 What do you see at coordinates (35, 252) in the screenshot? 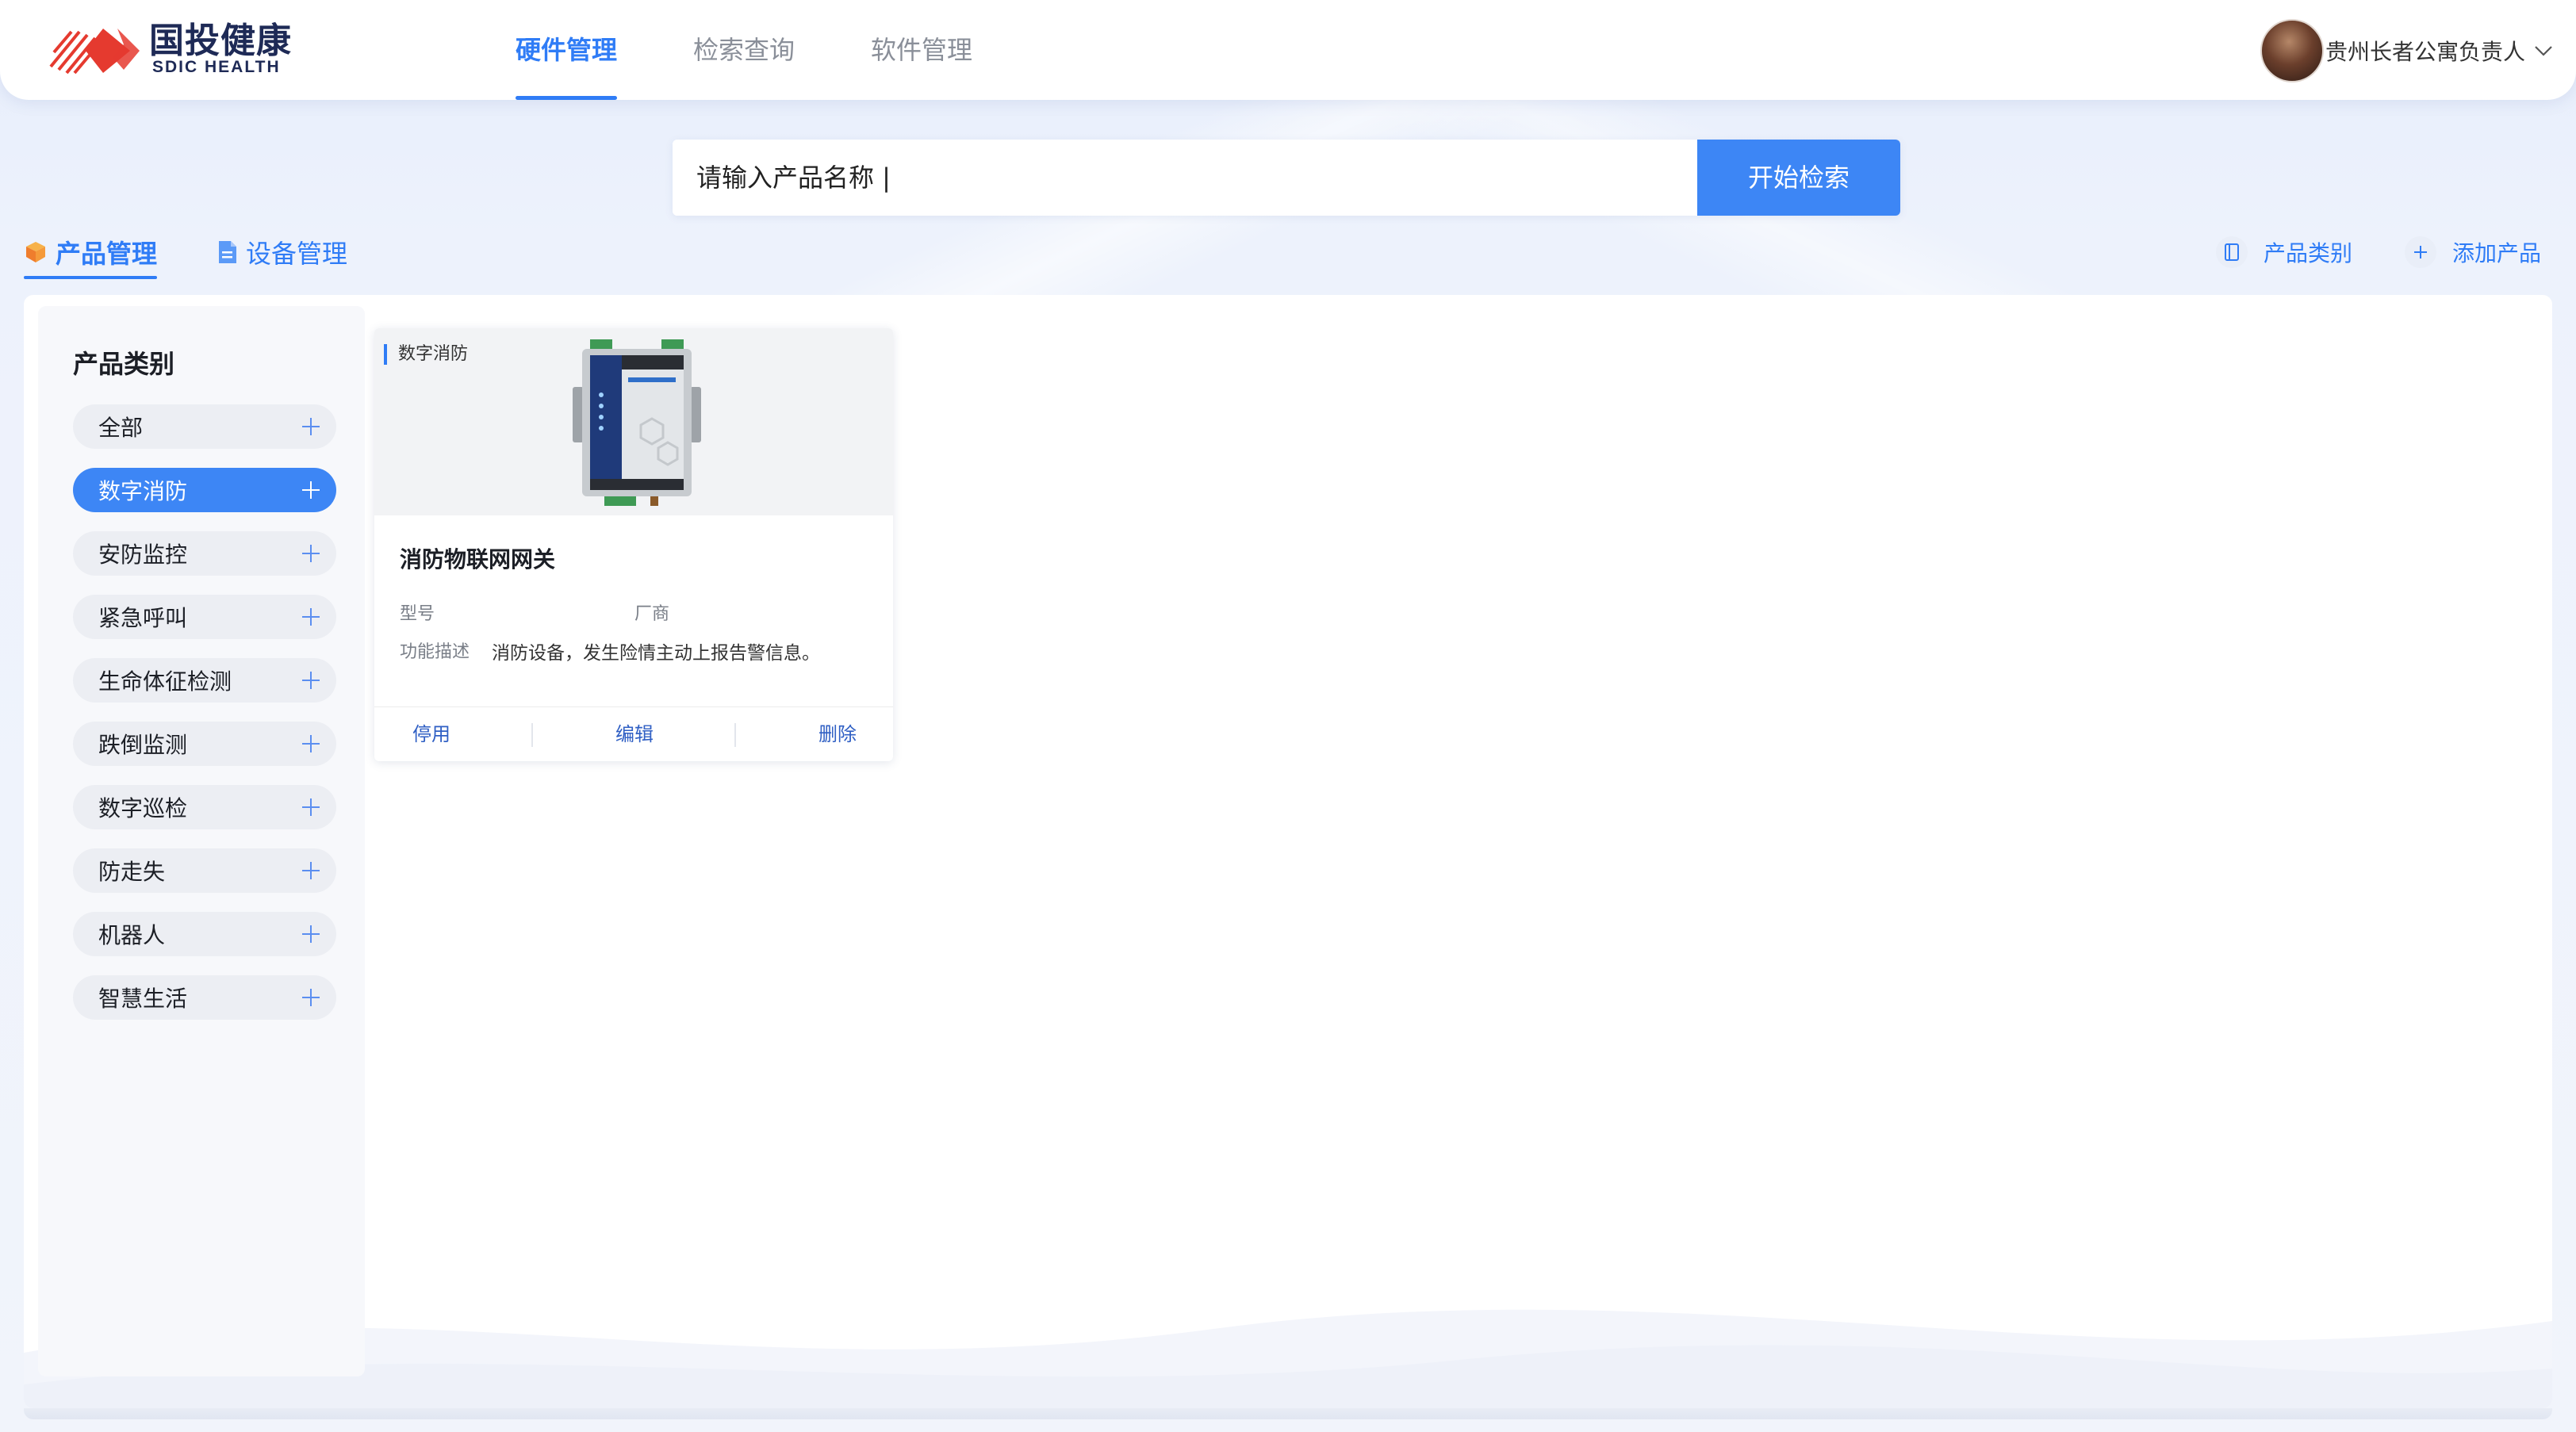
I see `cube-icon` at bounding box center [35, 252].